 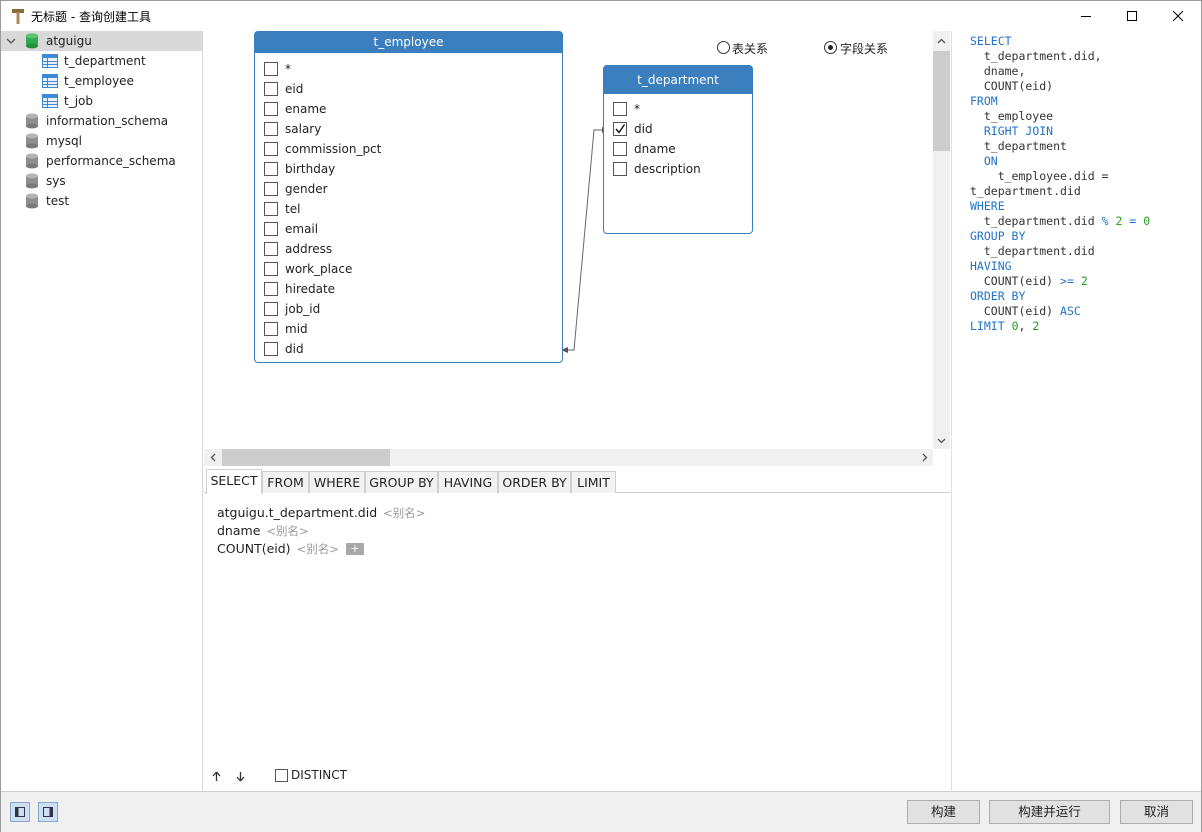 I want to click on layout-right-panel-button, so click(x=48, y=812).